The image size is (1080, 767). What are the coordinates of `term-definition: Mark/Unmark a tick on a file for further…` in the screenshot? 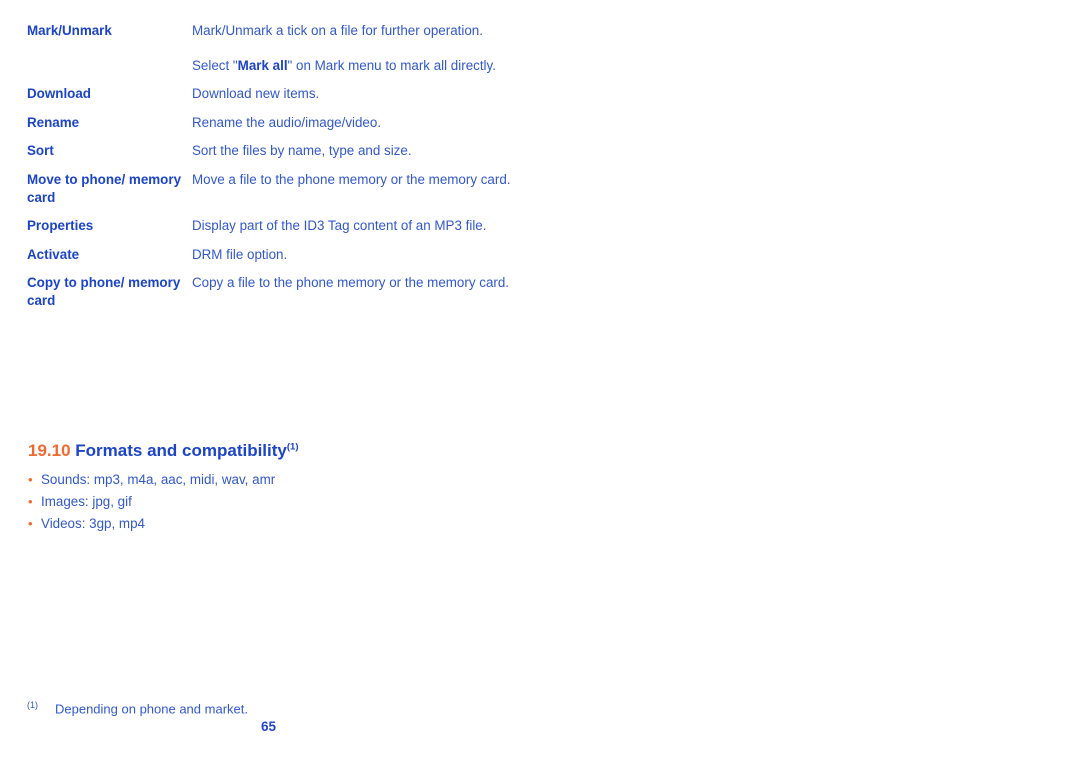 It's located at (354, 53).